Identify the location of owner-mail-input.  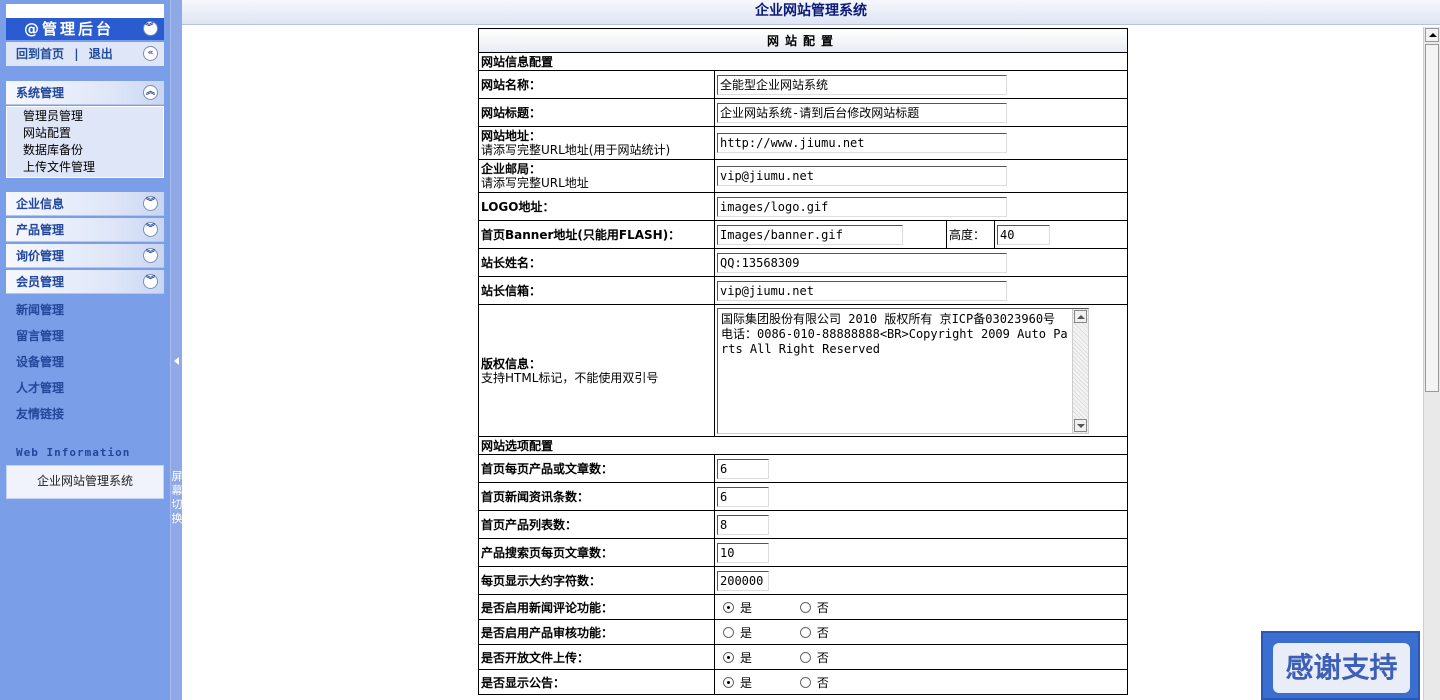
(862, 290).